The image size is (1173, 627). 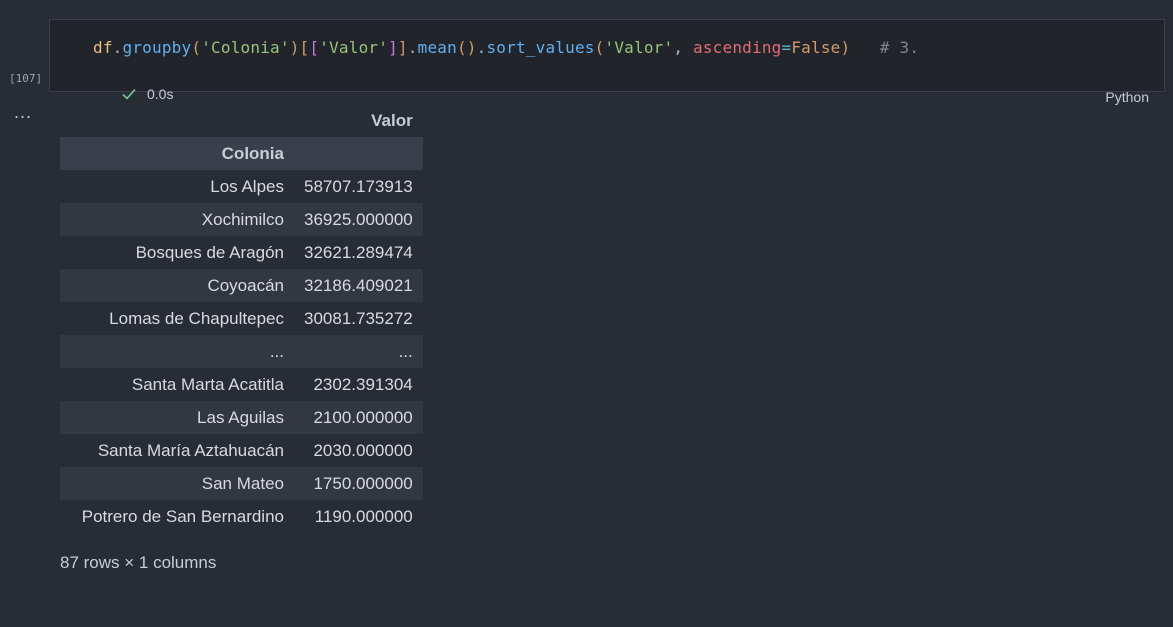 What do you see at coordinates (358, 417) in the screenshot?
I see `row-value-cell: 2100.000000` at bounding box center [358, 417].